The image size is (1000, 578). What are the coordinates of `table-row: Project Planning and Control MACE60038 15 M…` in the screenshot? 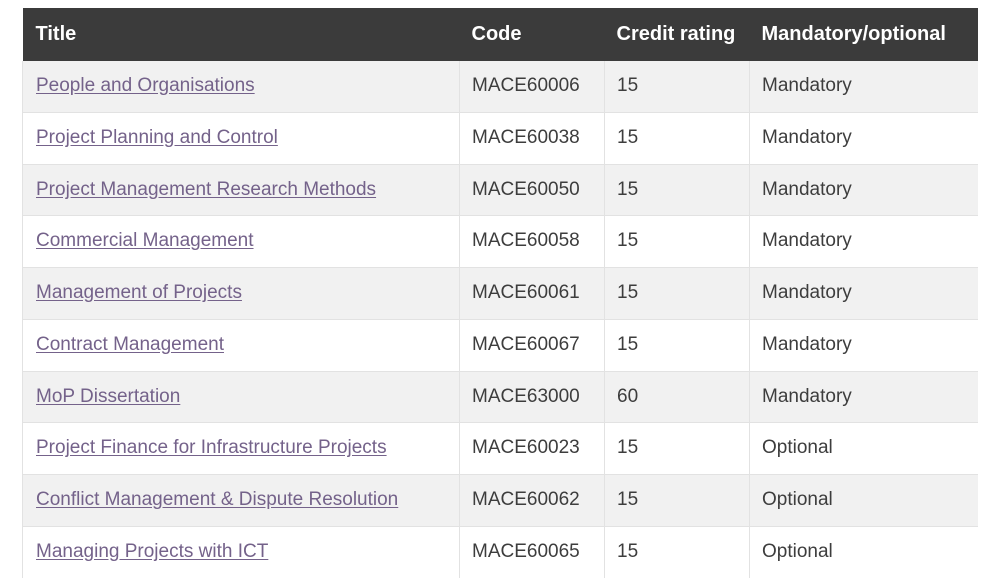 It's located at (500, 138).